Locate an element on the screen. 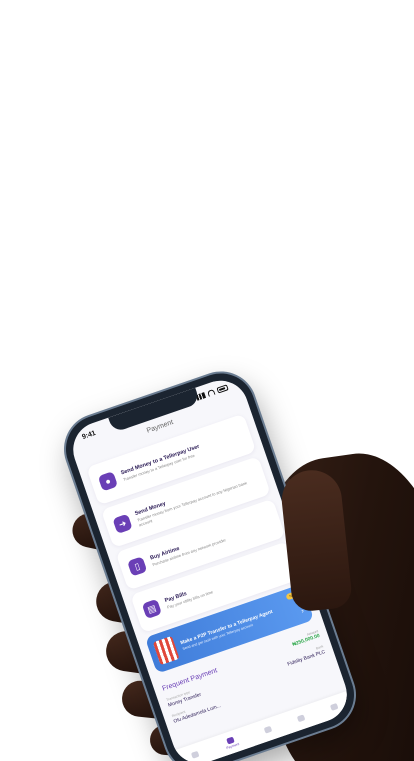  tab-settings is located at coordinates (334, 706).